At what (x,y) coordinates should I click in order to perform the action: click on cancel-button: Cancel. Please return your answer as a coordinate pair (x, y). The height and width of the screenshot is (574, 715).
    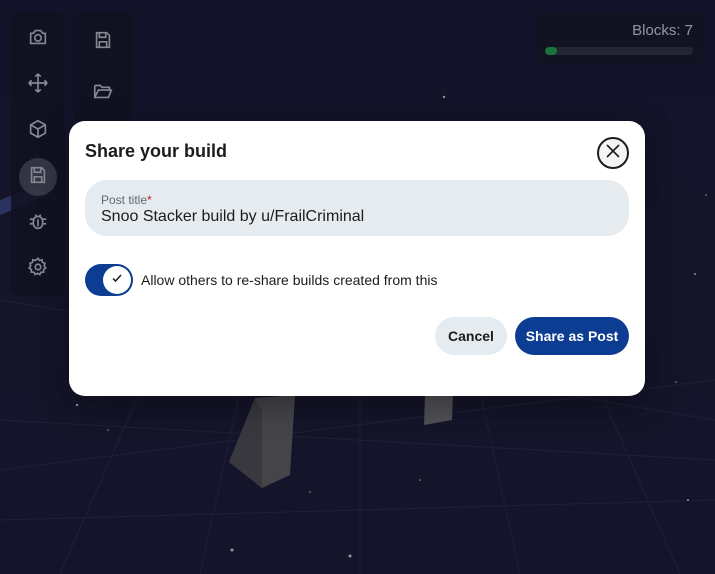
    Looking at the image, I should click on (471, 336).